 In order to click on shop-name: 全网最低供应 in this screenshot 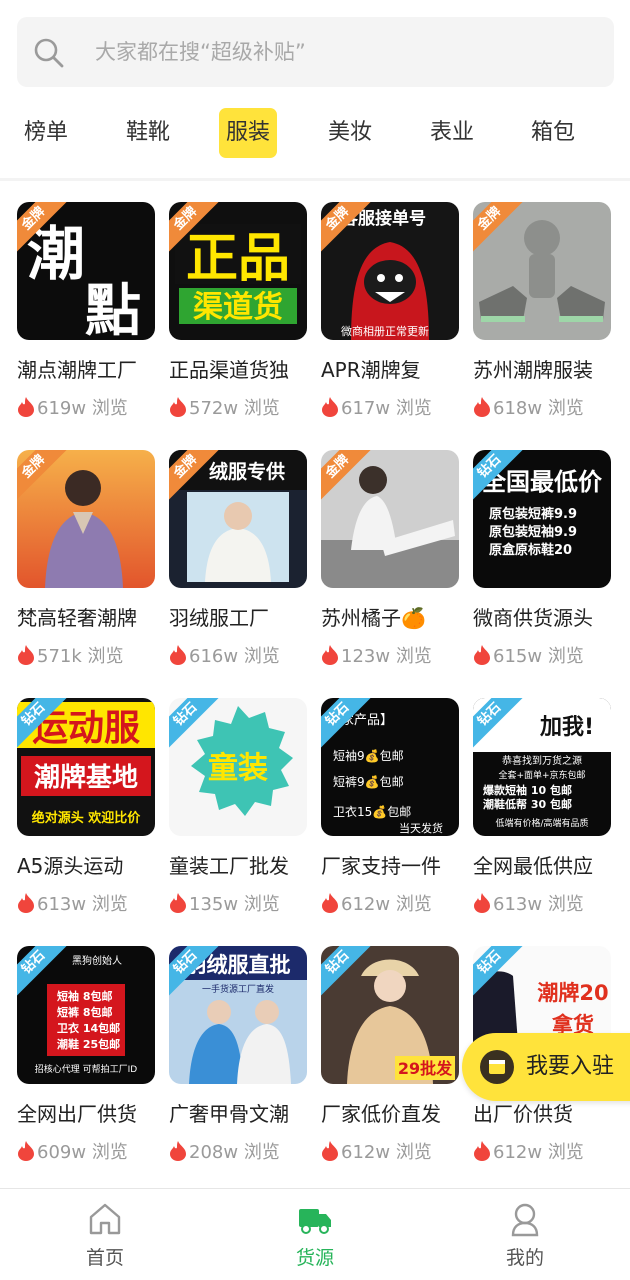, I will do `click(533, 866)`.